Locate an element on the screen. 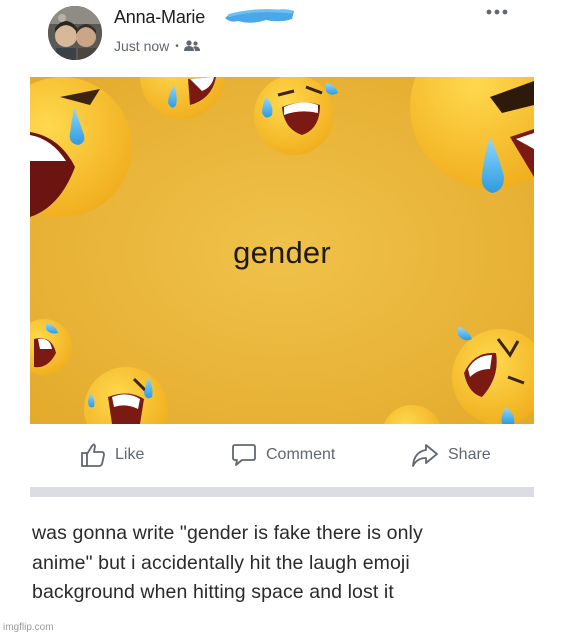  comment-button: Comment is located at coordinates (283, 455).